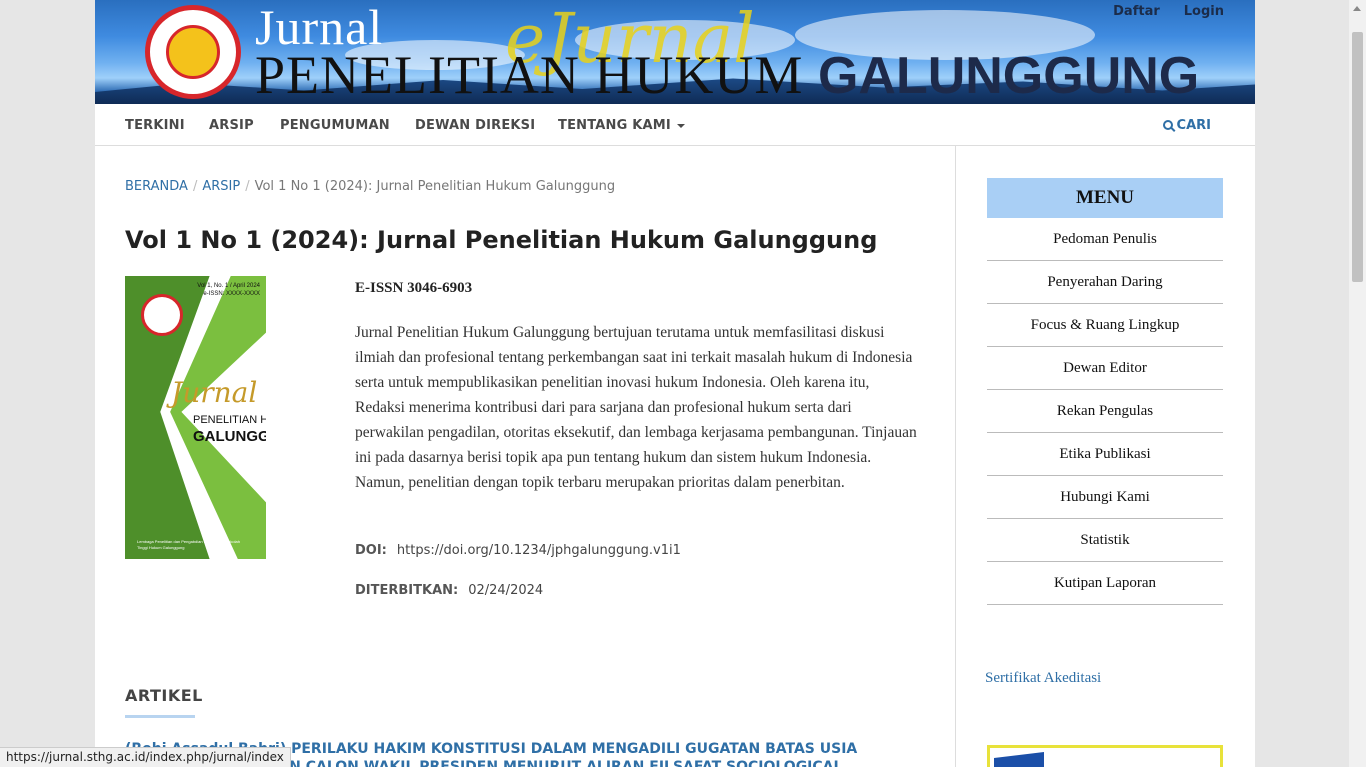 This screenshot has height=767, width=1366. I want to click on user-nav: Daftar Login, so click(1168, 11).